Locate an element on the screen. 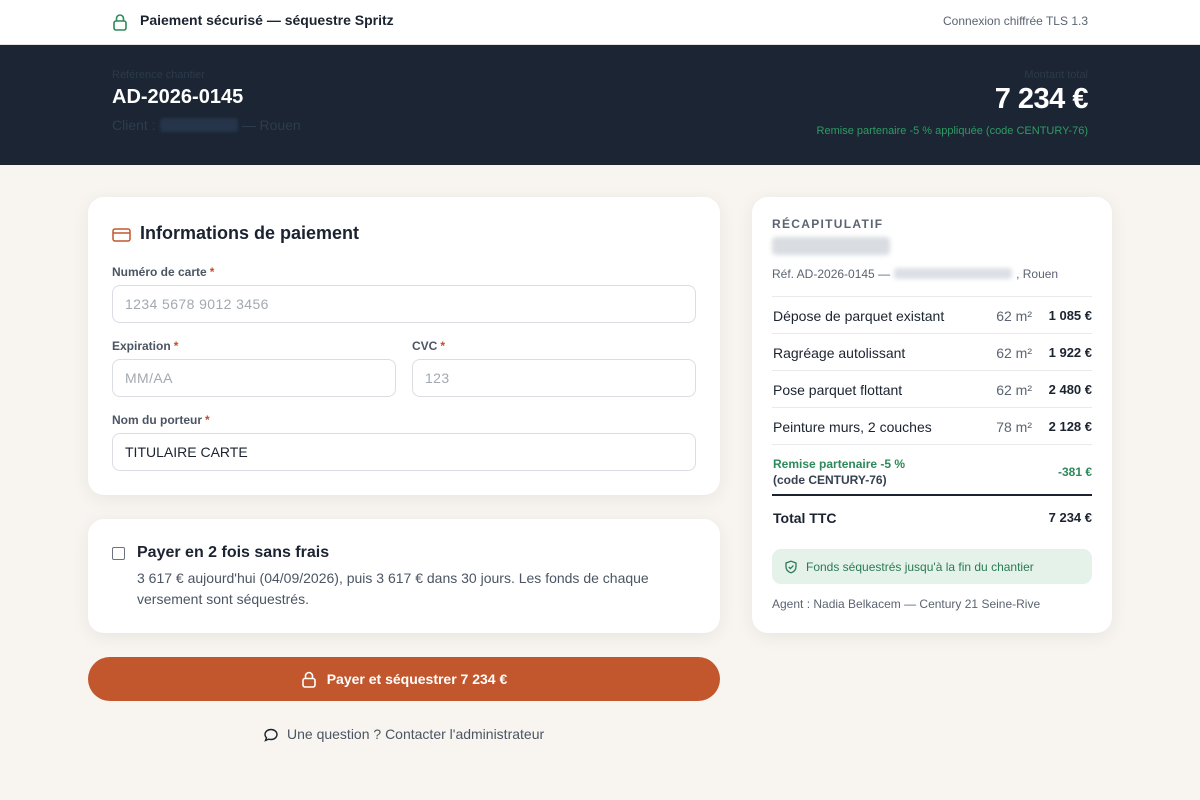  secure-payment-title: Paiement sécurisé — séquestre Spritz is located at coordinates (267, 20).